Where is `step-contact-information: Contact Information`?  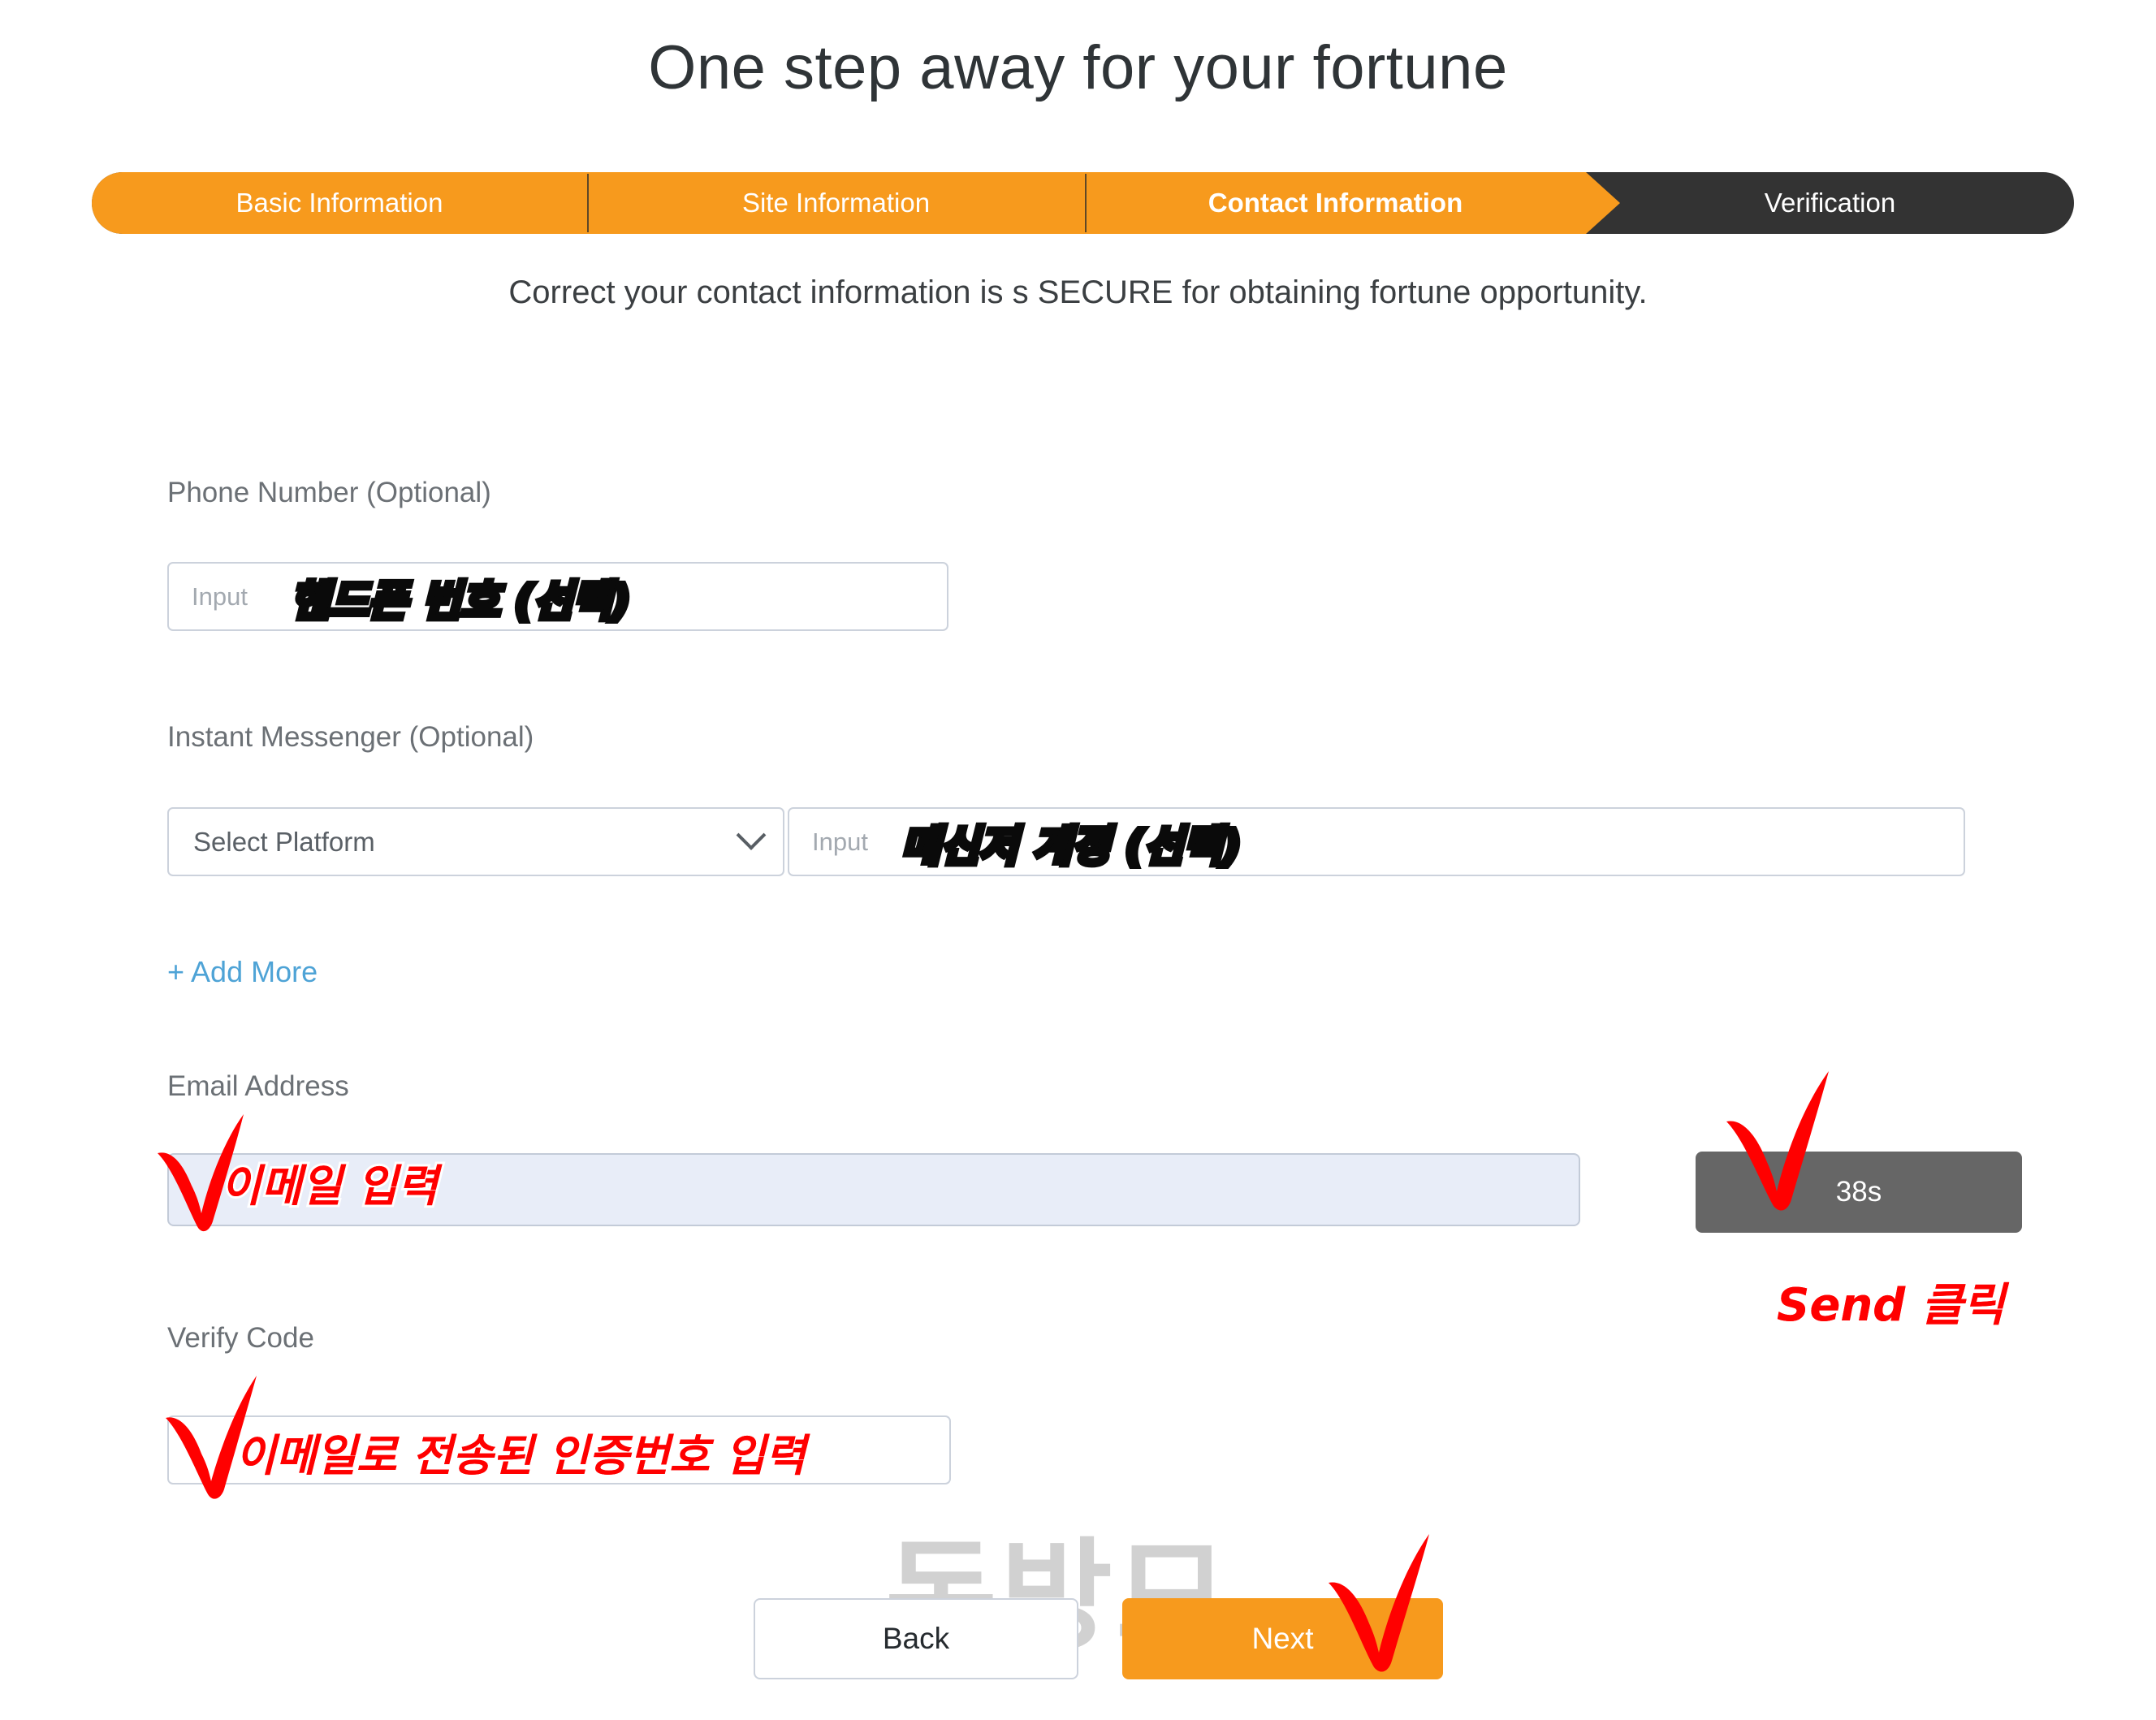
step-contact-information: Contact Information is located at coordinates (1335, 203).